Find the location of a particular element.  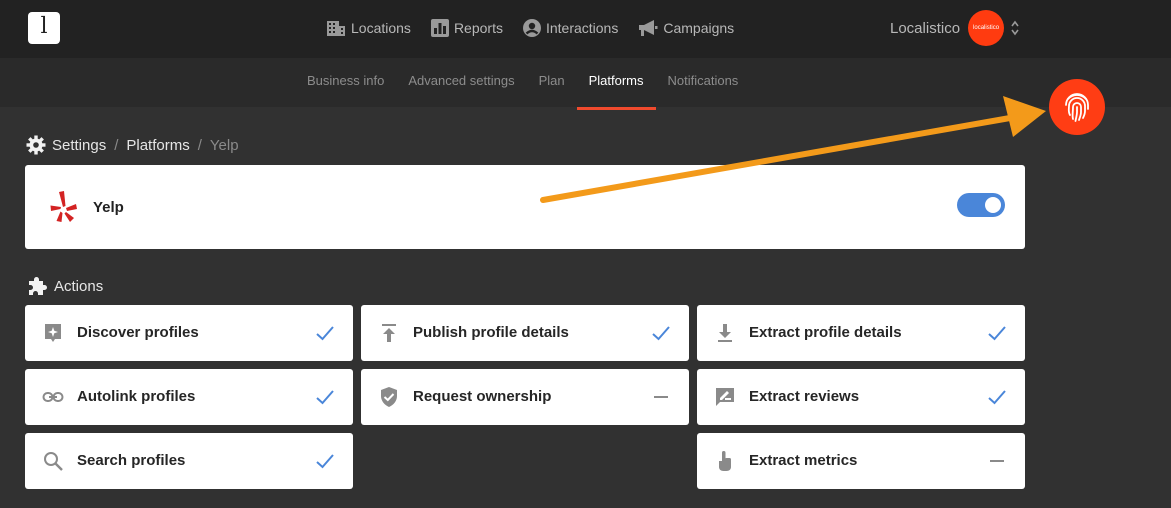

action-extract-profile-details: Extract profile details is located at coordinates (861, 333).